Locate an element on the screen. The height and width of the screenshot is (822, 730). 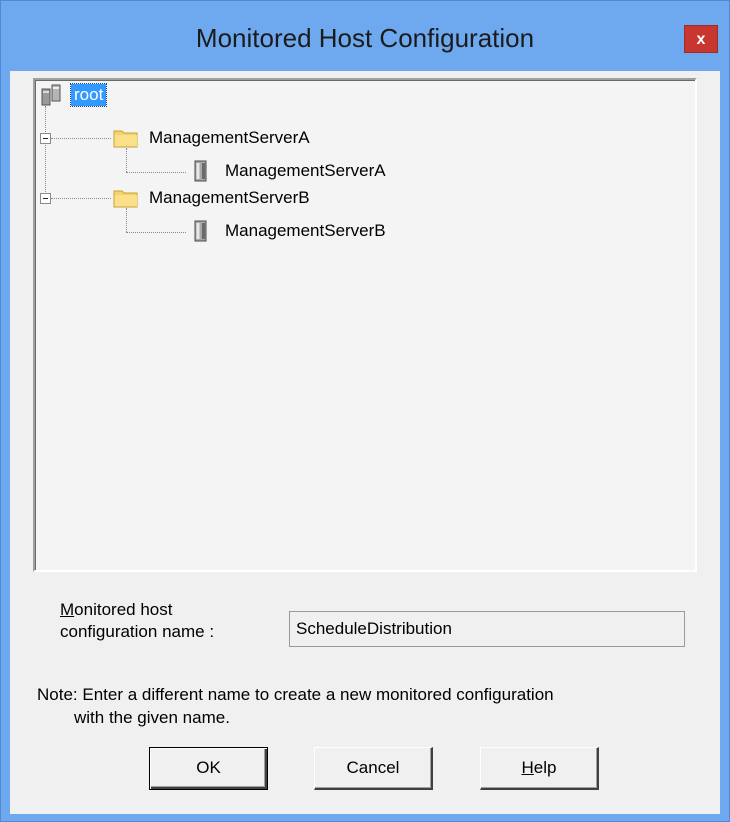
cancel-button-label: Cancel is located at coordinates (373, 767).